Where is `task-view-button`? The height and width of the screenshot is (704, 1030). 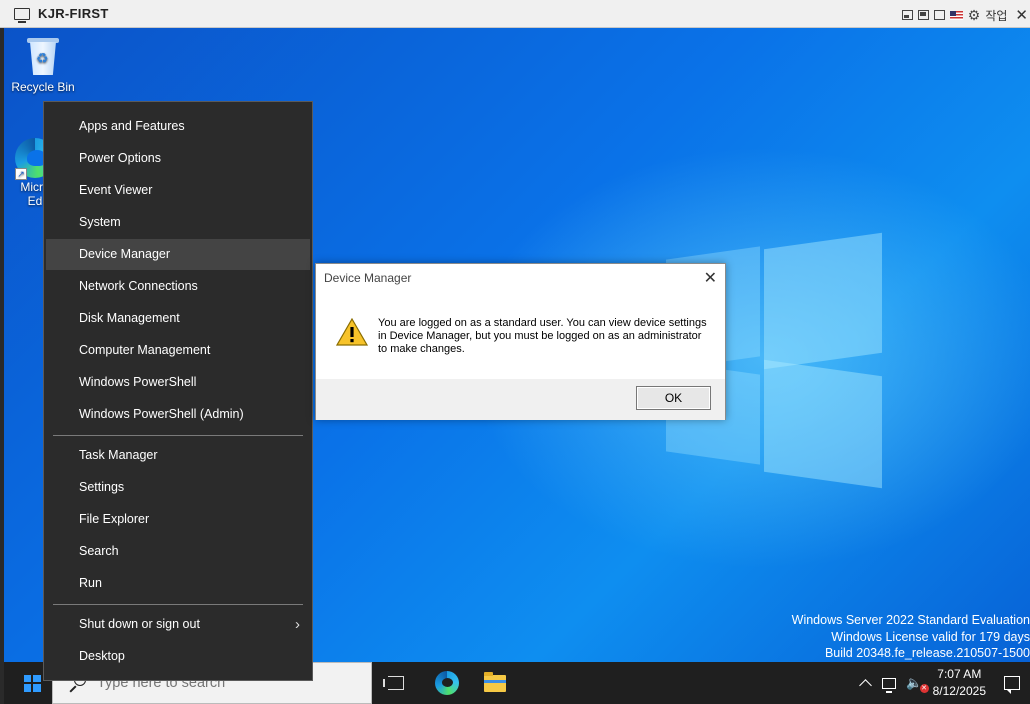
task-view-button is located at coordinates (396, 683).